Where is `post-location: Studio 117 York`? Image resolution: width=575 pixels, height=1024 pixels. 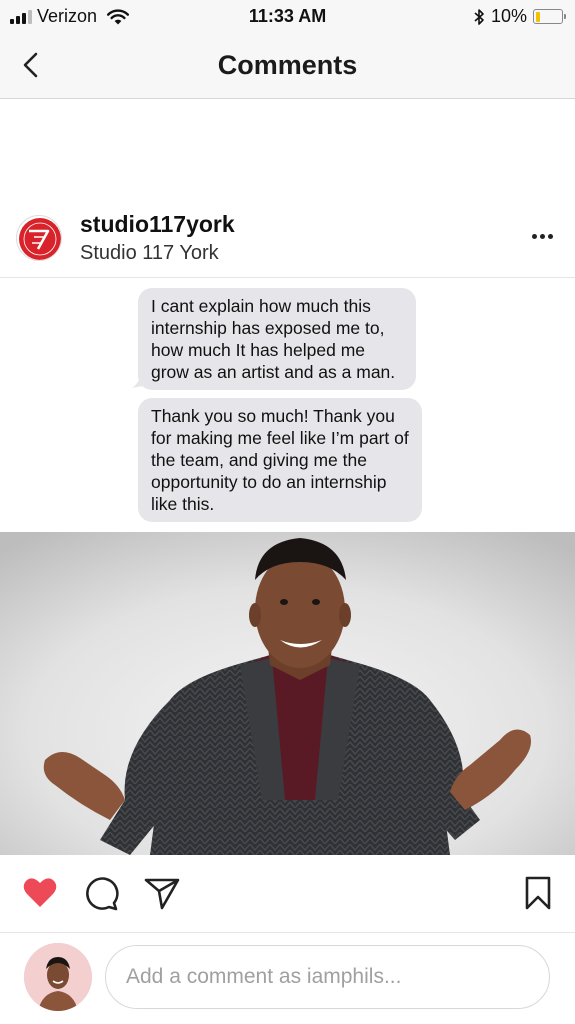 post-location: Studio 117 York is located at coordinates (149, 253).